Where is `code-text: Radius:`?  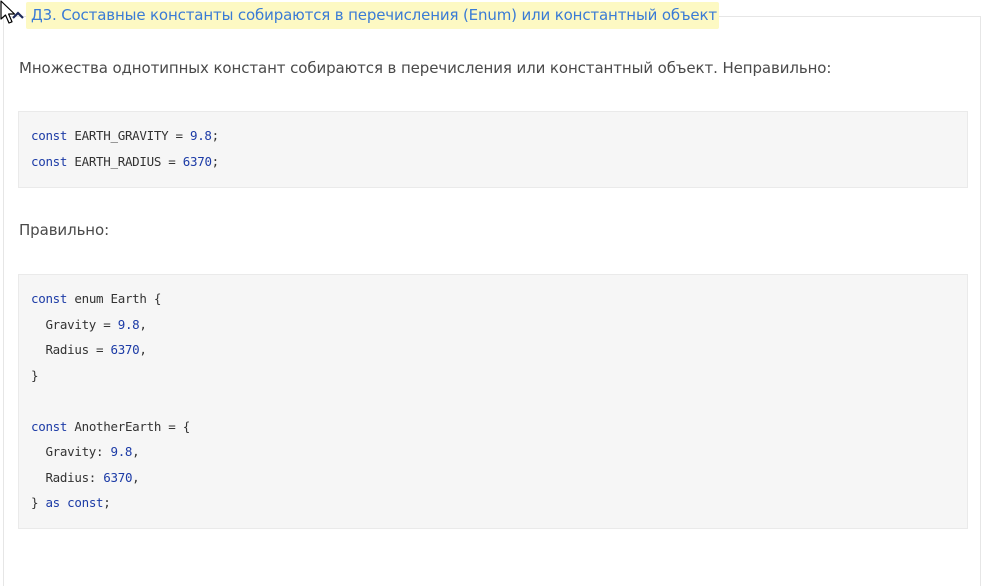 code-text: Radius: is located at coordinates (67, 477).